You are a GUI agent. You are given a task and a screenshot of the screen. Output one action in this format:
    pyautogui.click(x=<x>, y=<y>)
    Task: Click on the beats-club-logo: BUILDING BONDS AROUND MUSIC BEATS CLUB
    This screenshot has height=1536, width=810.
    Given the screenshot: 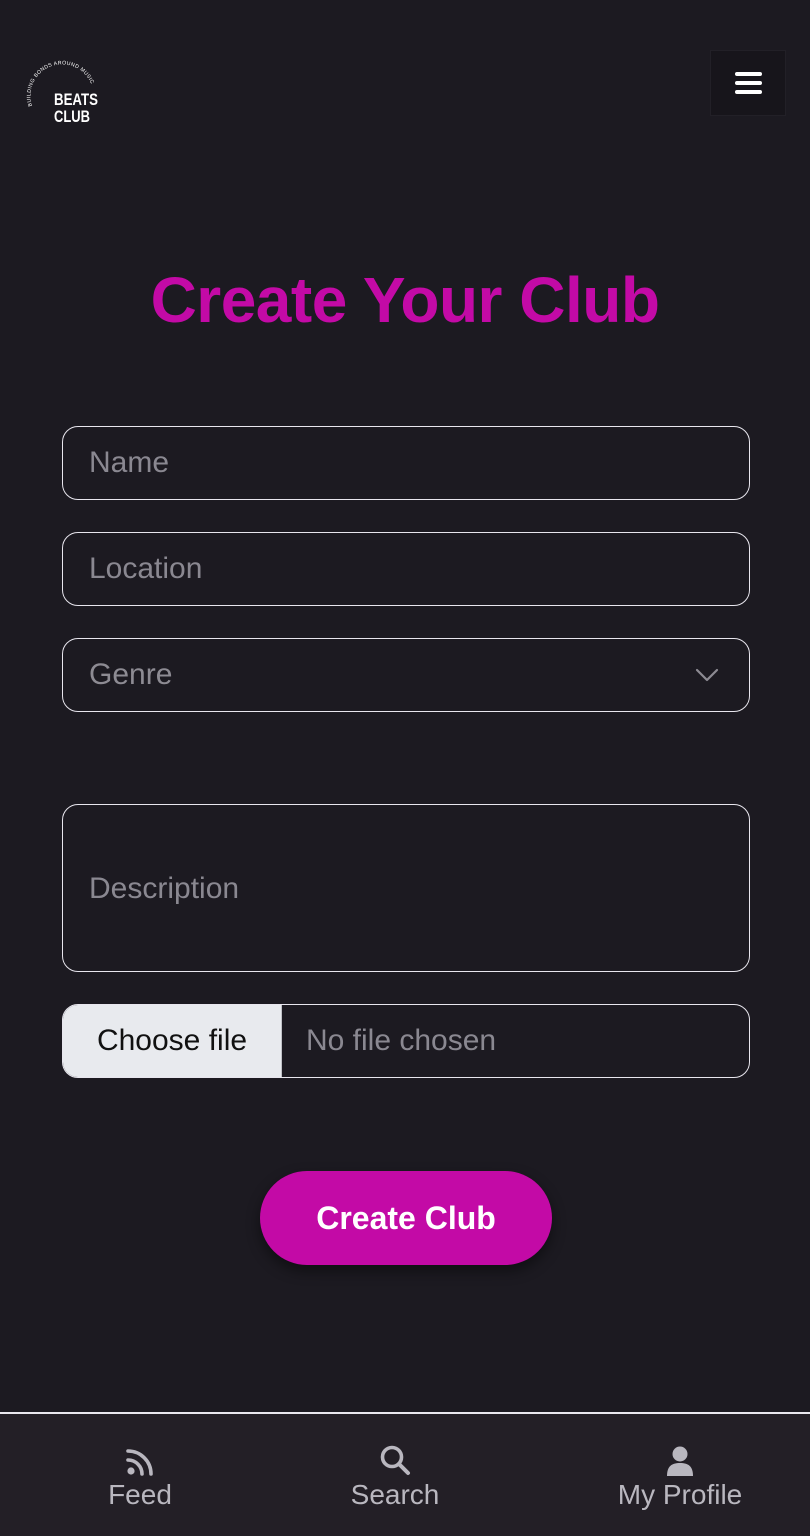 What is the action you would take?
    pyautogui.click(x=64, y=94)
    